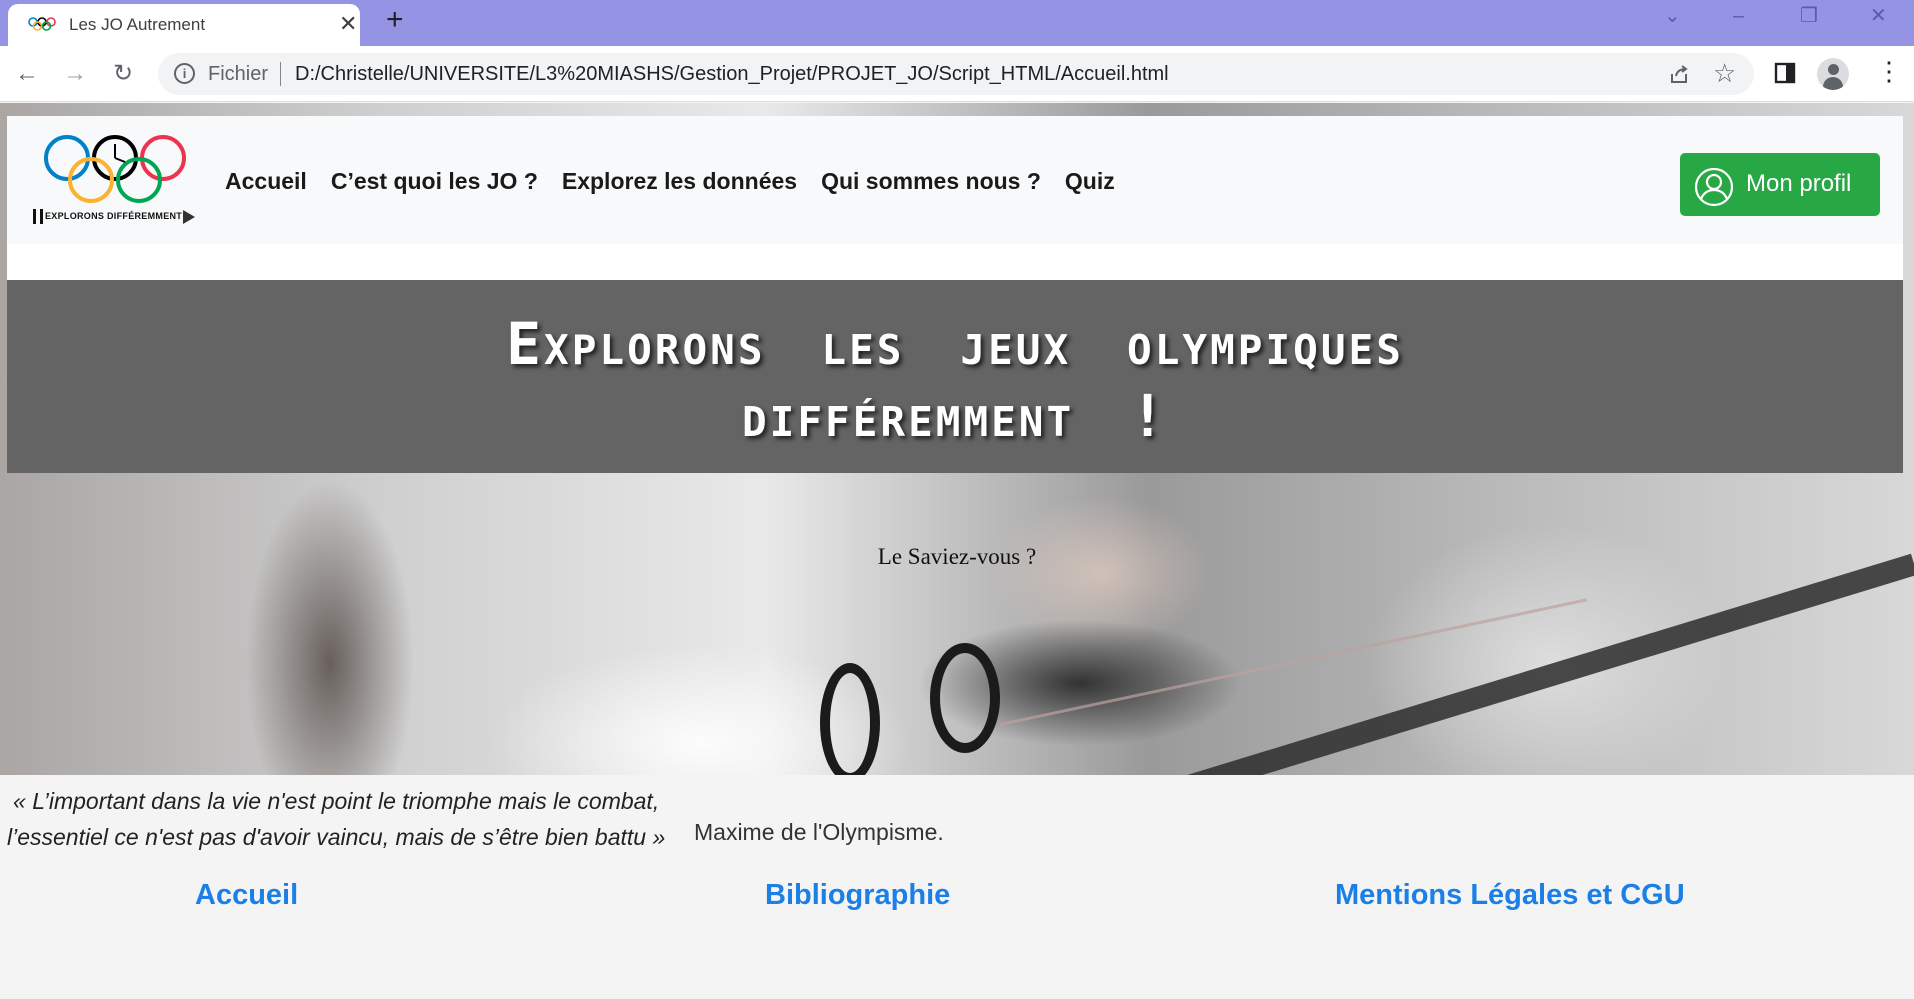 The image size is (1914, 999). What do you see at coordinates (1672, 16) in the screenshot?
I see `tab-search-chevron-icon: ⌄` at bounding box center [1672, 16].